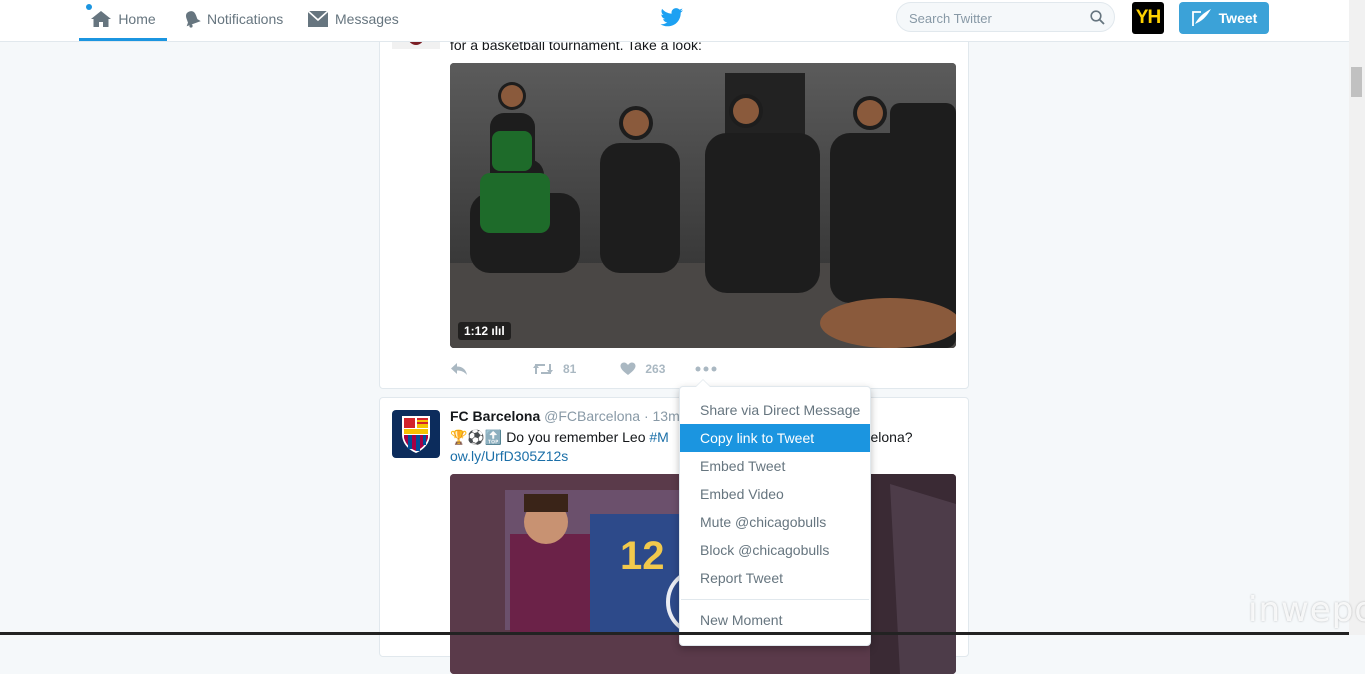 The height and width of the screenshot is (674, 1365). Describe the element at coordinates (666, 416) in the screenshot. I see `tweet-timestamp: 13m` at that location.